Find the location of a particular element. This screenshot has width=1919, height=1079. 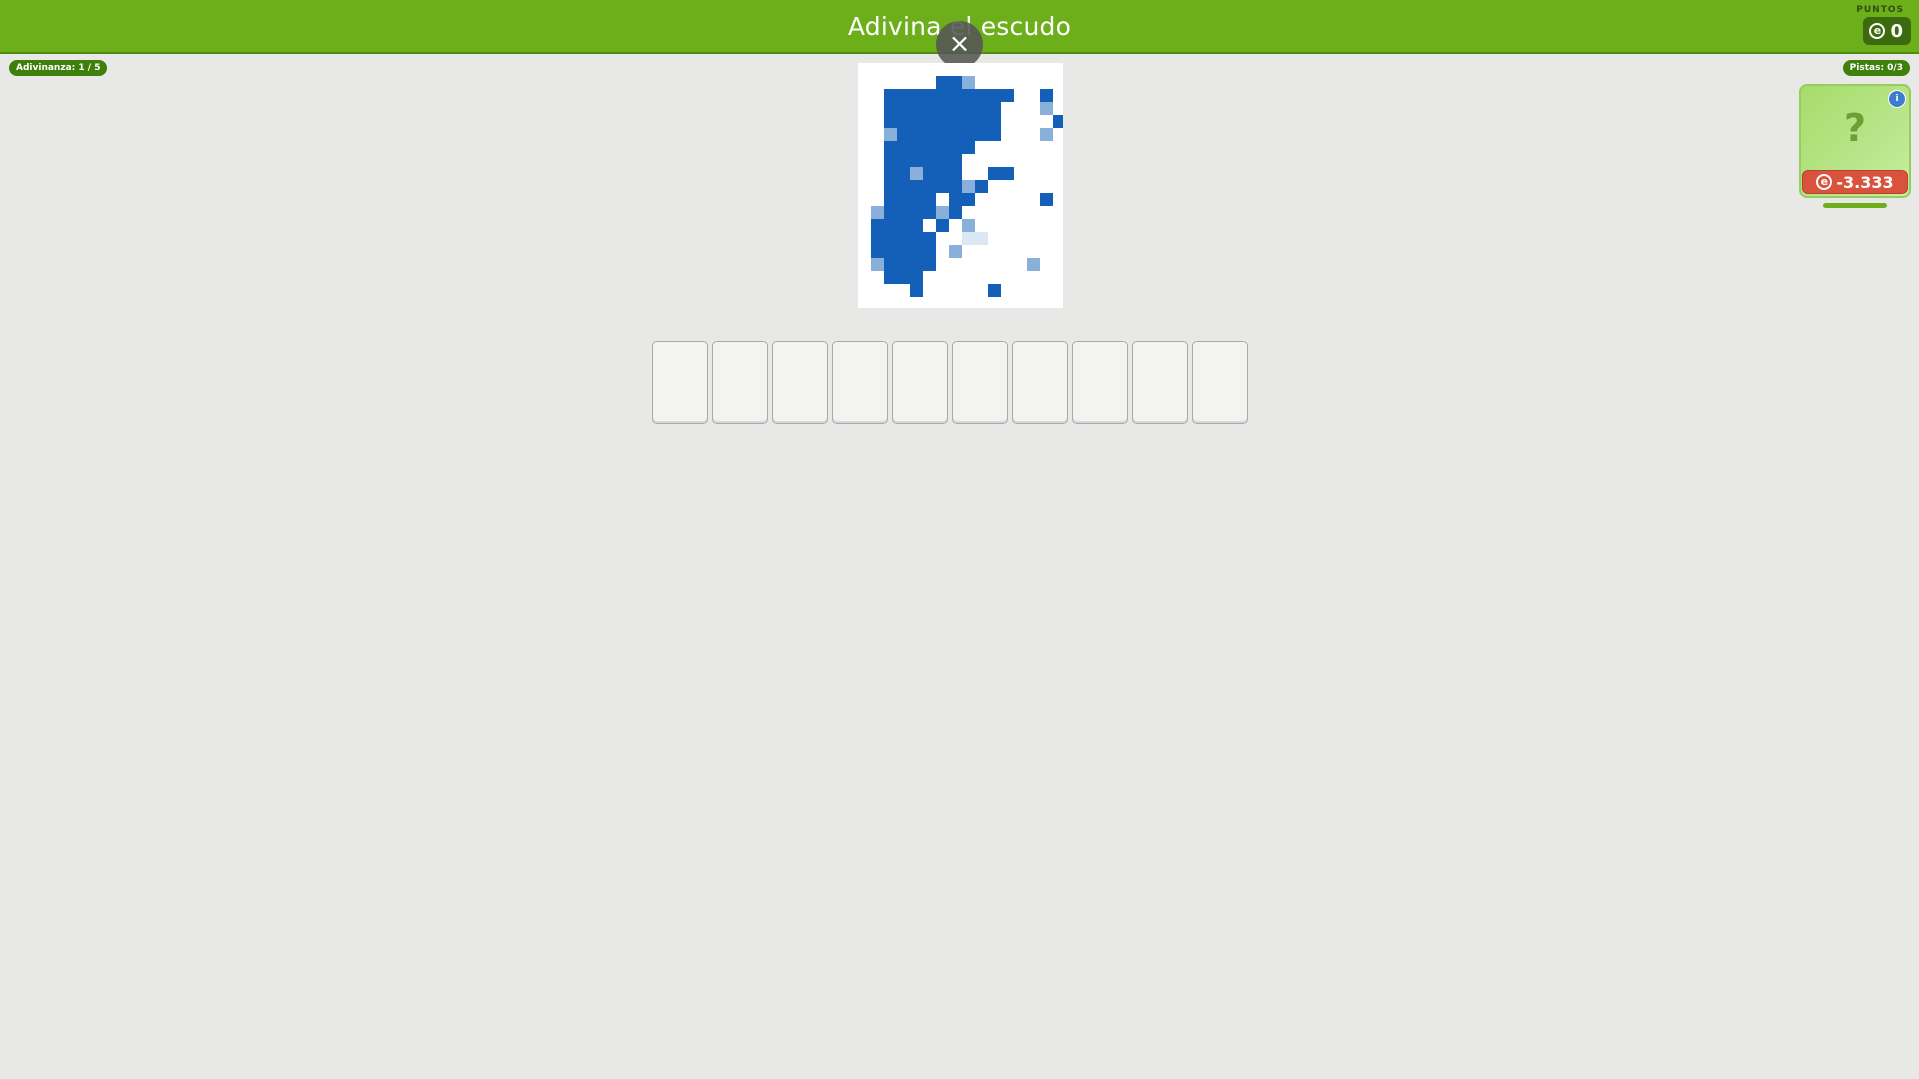

hint-card: ? i e -3.333 is located at coordinates (1855, 141).